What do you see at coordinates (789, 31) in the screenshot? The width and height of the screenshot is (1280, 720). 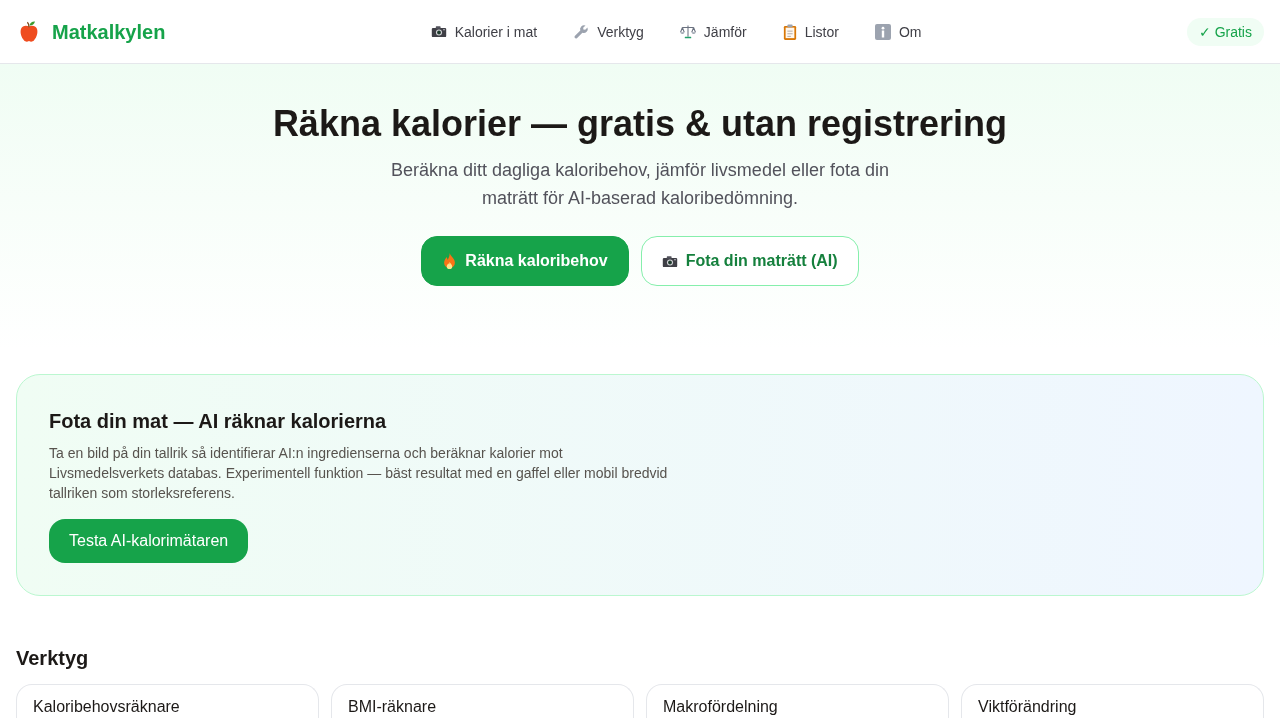 I see `clipboard-icon` at bounding box center [789, 31].